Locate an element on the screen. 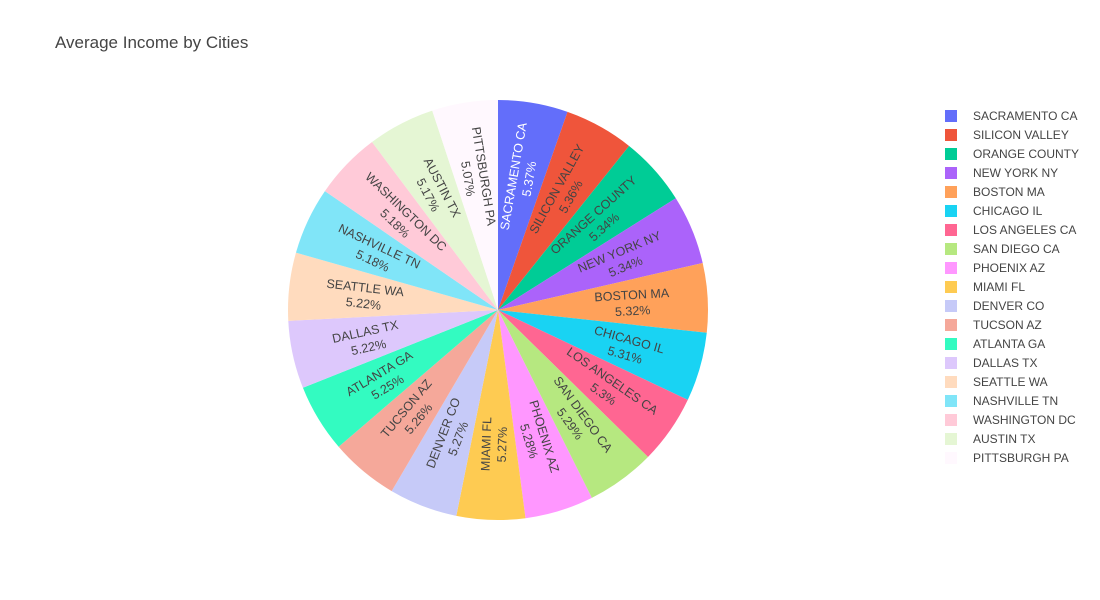  legend-item-denver-co: DENVER CO is located at coordinates (1012, 305).